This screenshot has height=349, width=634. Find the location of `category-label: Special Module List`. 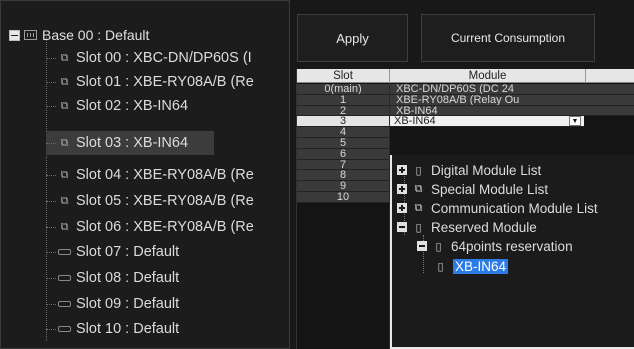

category-label: Special Module List is located at coordinates (490, 189).